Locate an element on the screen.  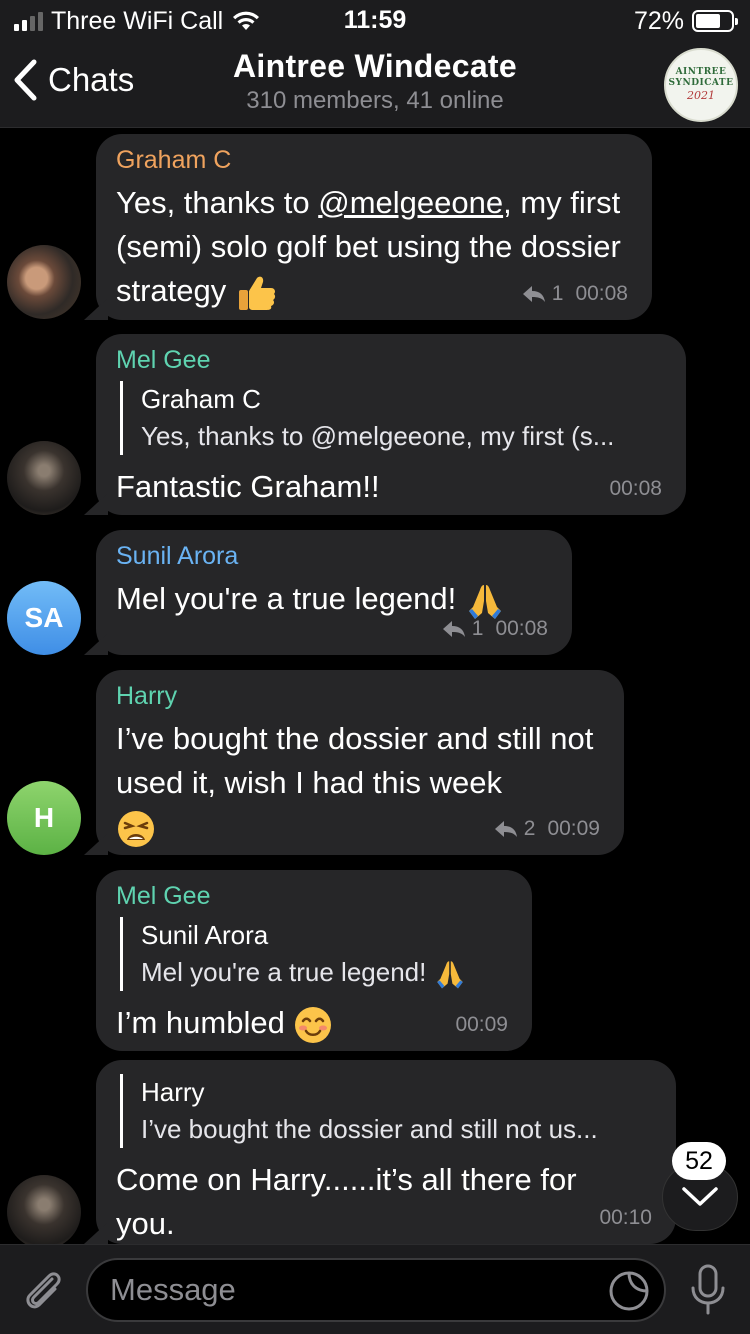
quote-author: Harry is located at coordinates (173, 1092).